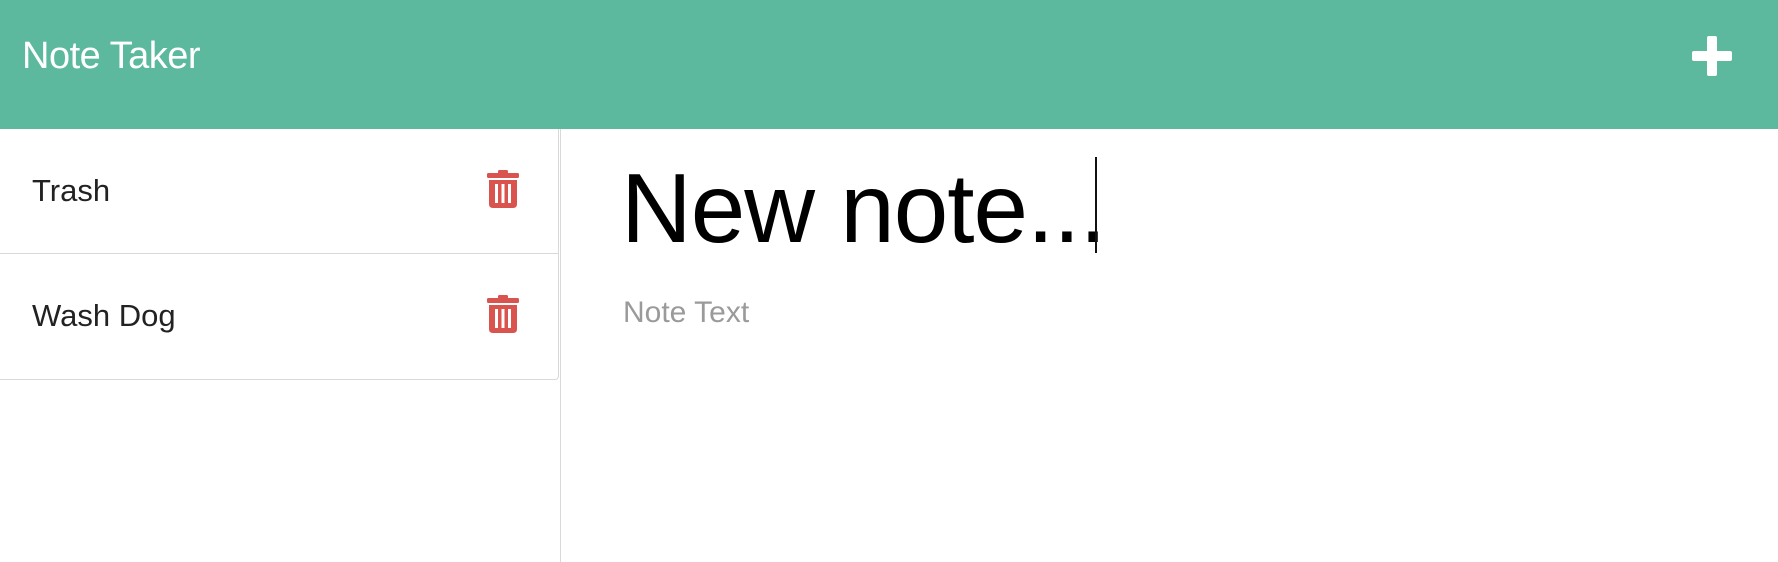 Image resolution: width=1778 pixels, height=562 pixels. I want to click on list-item: Wash Dog, so click(279, 316).